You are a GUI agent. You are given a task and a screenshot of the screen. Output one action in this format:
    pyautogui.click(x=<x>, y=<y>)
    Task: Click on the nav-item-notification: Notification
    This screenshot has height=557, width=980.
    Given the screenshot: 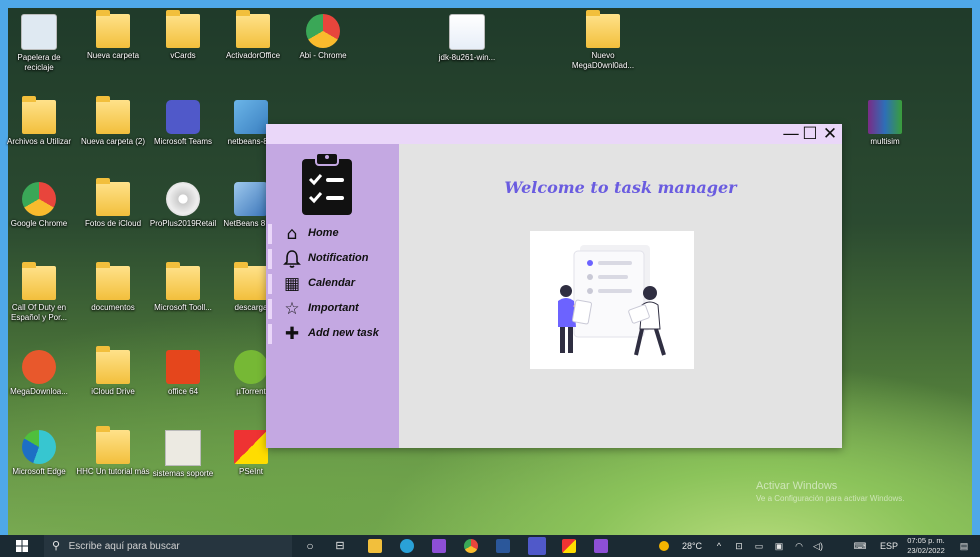 What is the action you would take?
    pyautogui.click(x=332, y=259)
    